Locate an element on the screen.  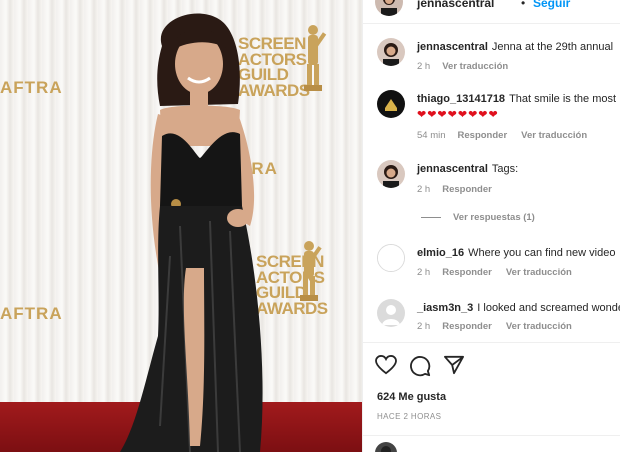
author-avatar is located at coordinates (389, 8).